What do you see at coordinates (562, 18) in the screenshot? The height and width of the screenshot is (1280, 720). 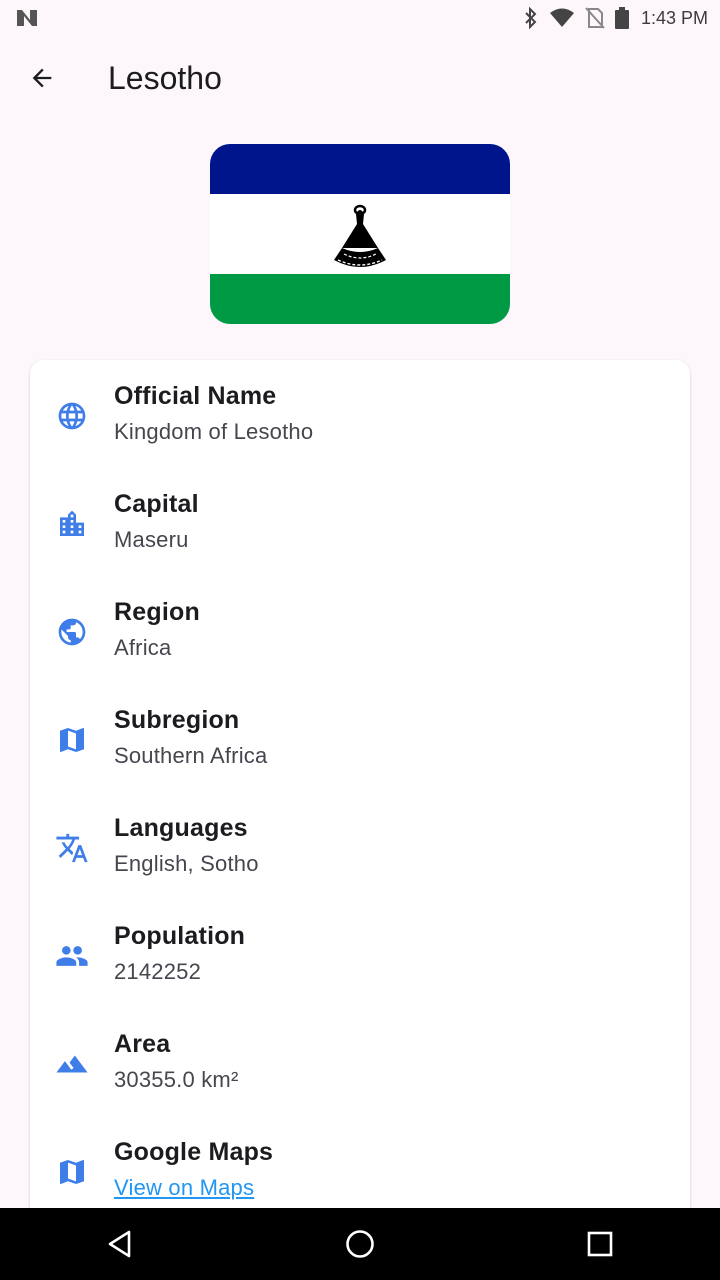 I see `wifi-icon` at bounding box center [562, 18].